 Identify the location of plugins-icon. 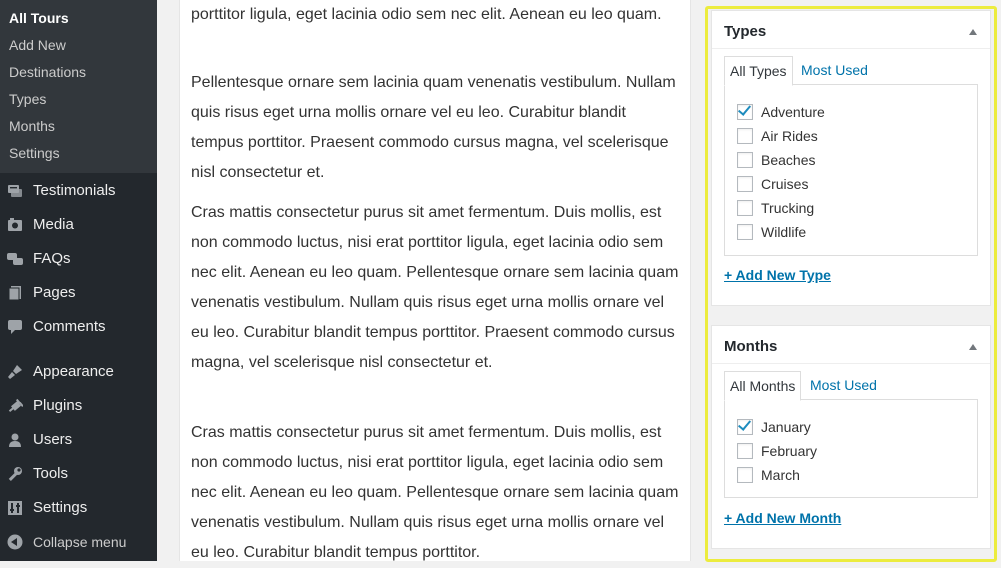
(15, 405).